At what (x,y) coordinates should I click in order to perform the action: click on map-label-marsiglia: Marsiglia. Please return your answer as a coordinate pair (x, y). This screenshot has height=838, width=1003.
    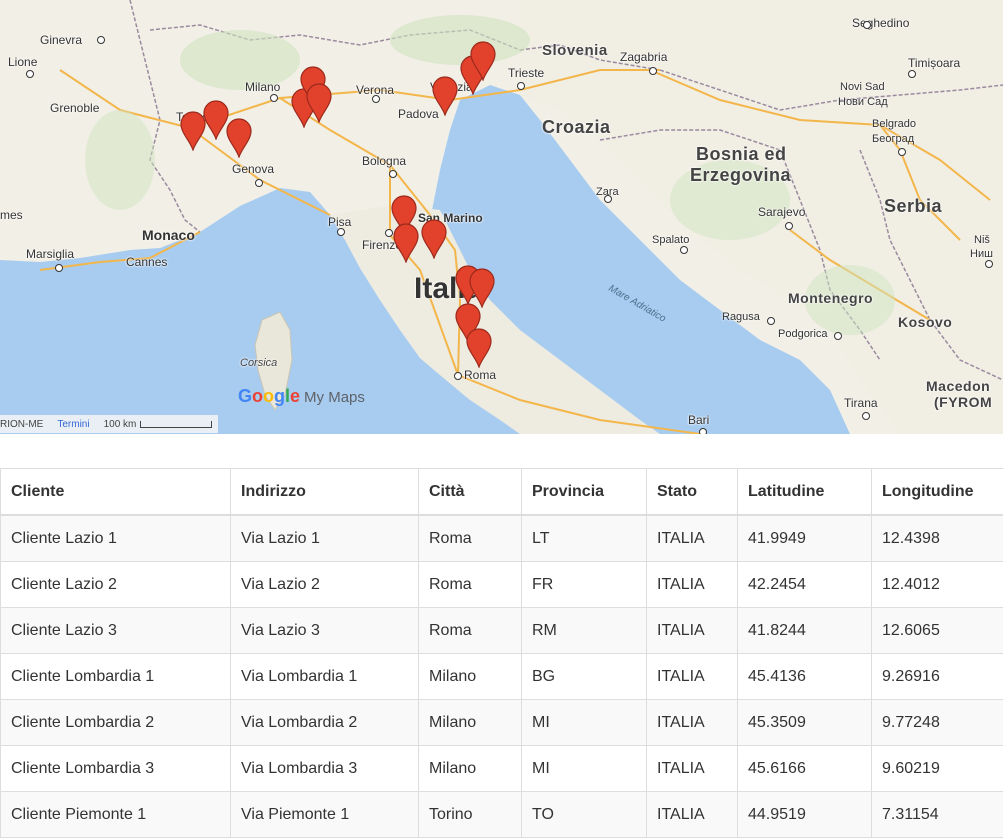
    Looking at the image, I should click on (50, 254).